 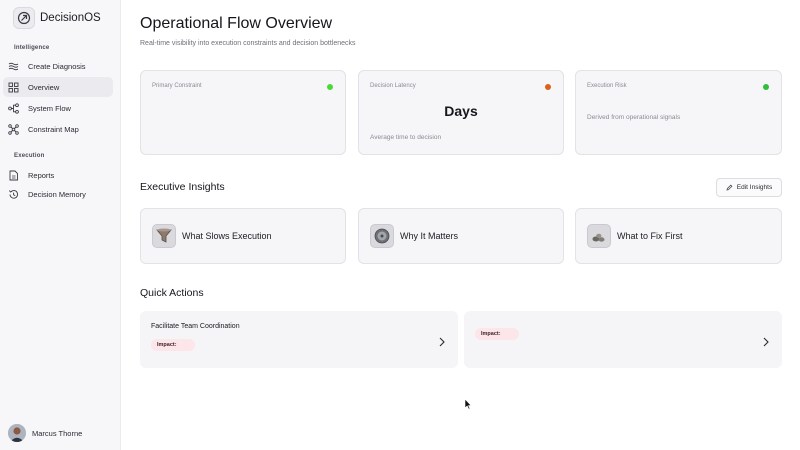 What do you see at coordinates (754, 187) in the screenshot?
I see `edit-insights-label: Edit Insights` at bounding box center [754, 187].